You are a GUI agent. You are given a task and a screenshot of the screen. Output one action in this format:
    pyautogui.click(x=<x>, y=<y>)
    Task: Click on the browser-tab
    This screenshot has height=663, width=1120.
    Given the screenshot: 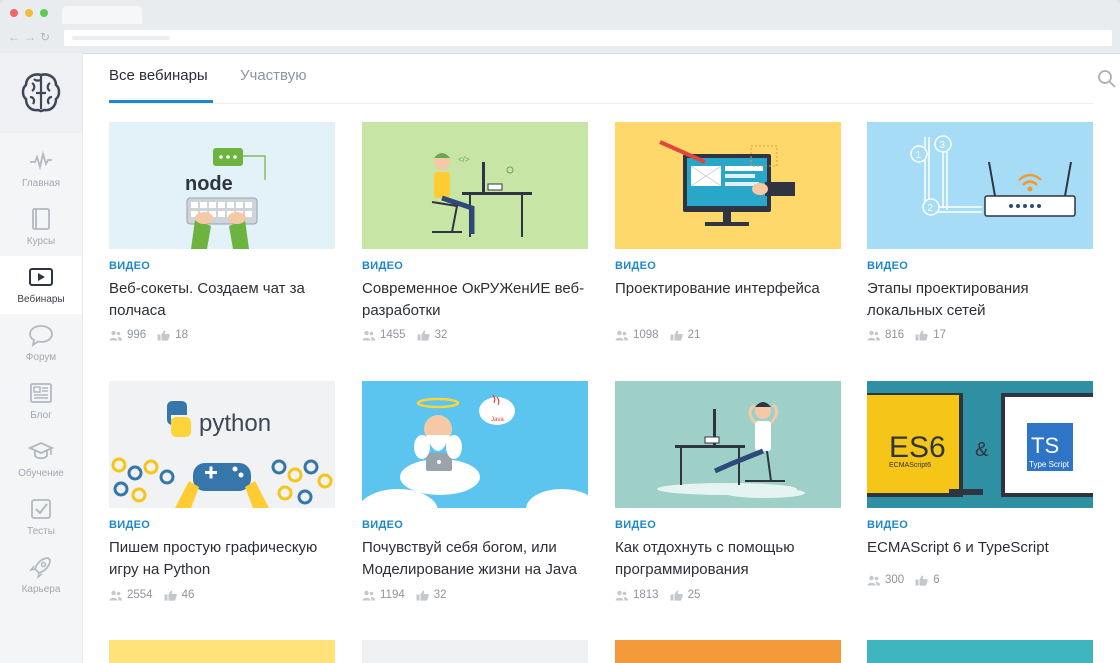 What is the action you would take?
    pyautogui.click(x=102, y=15)
    